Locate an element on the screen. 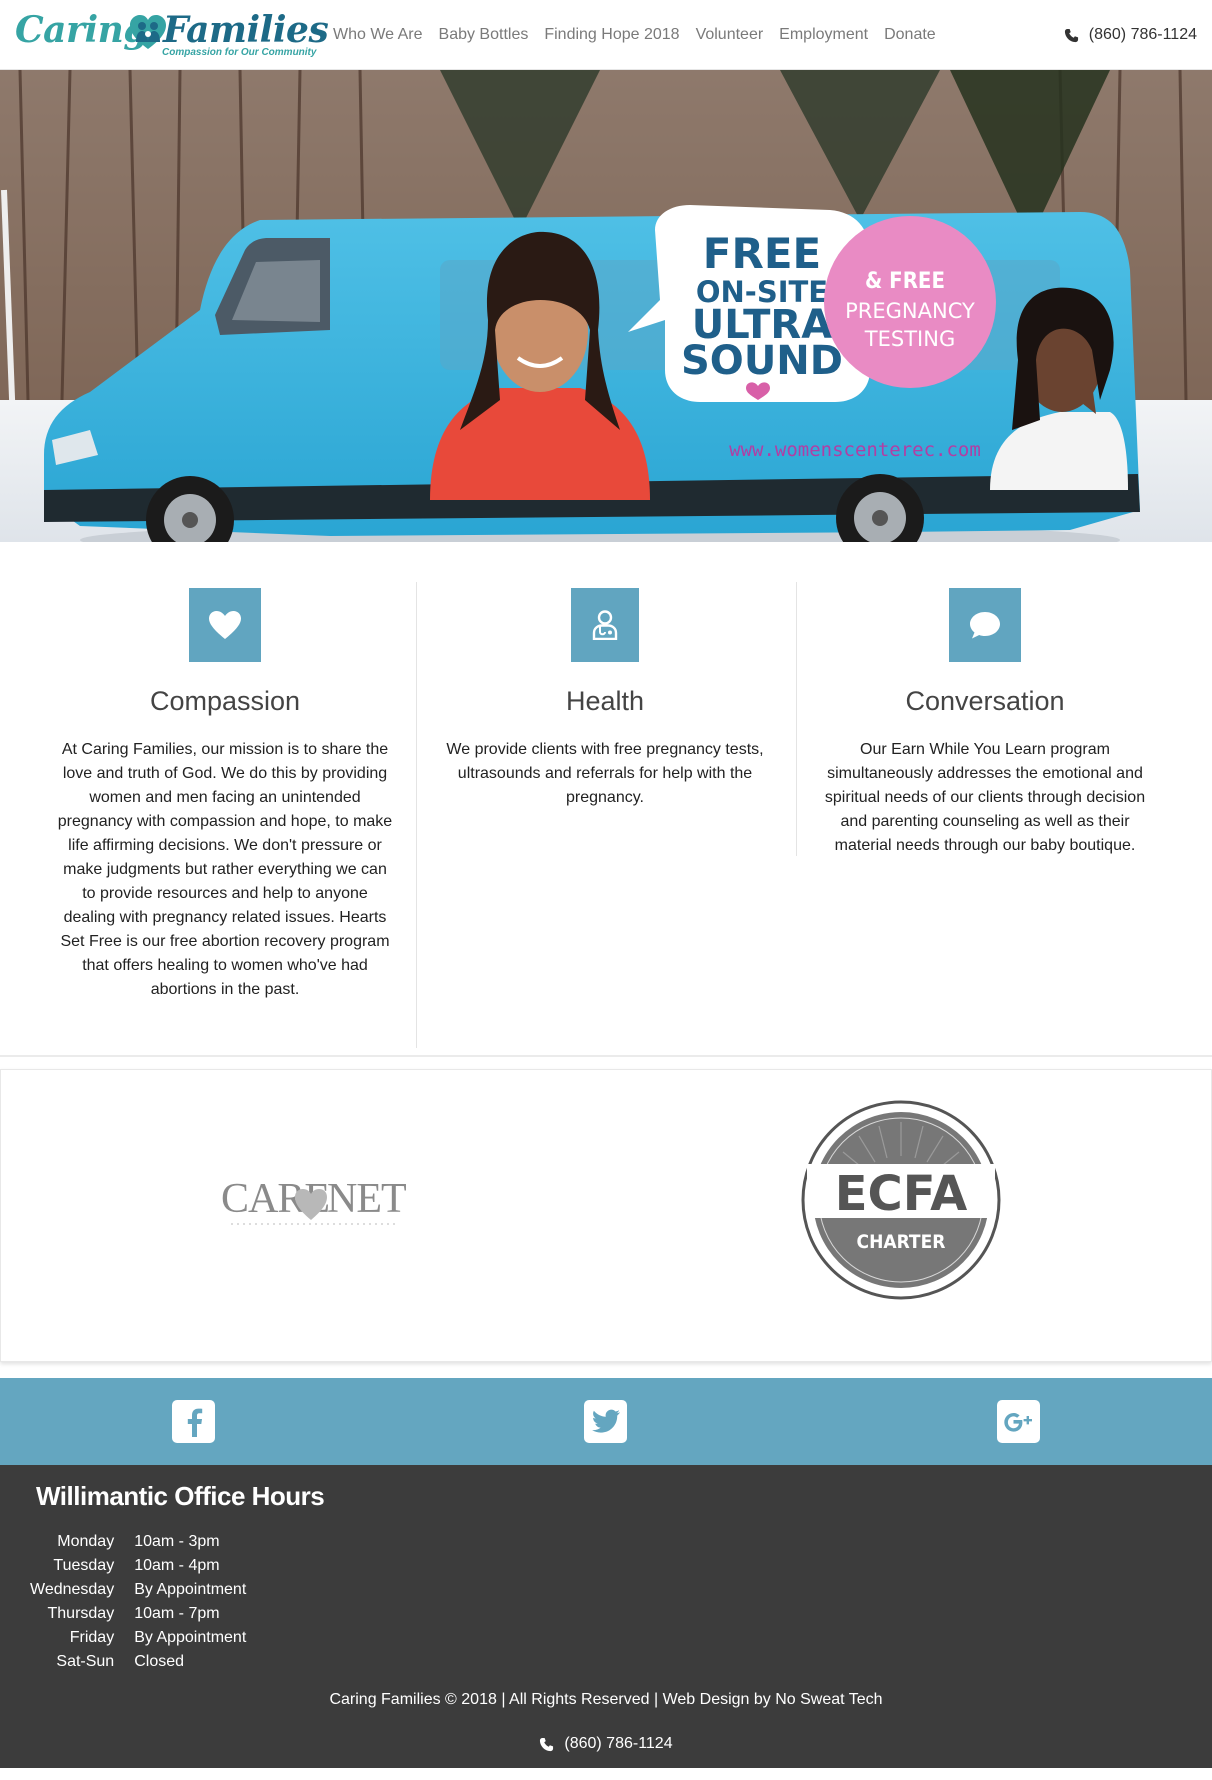 The width and height of the screenshot is (1212, 1780). header-phone-number: (860) 786-1124 is located at coordinates (1142, 34).